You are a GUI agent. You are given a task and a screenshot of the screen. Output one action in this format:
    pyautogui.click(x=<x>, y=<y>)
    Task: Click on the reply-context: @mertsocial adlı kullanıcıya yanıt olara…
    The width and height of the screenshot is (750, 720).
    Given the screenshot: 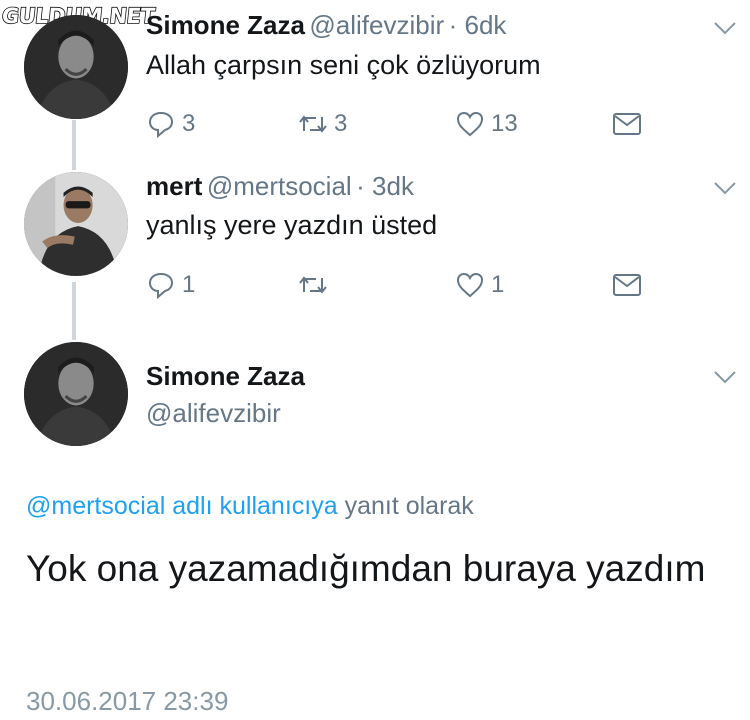 What is the action you would take?
    pyautogui.click(x=250, y=506)
    